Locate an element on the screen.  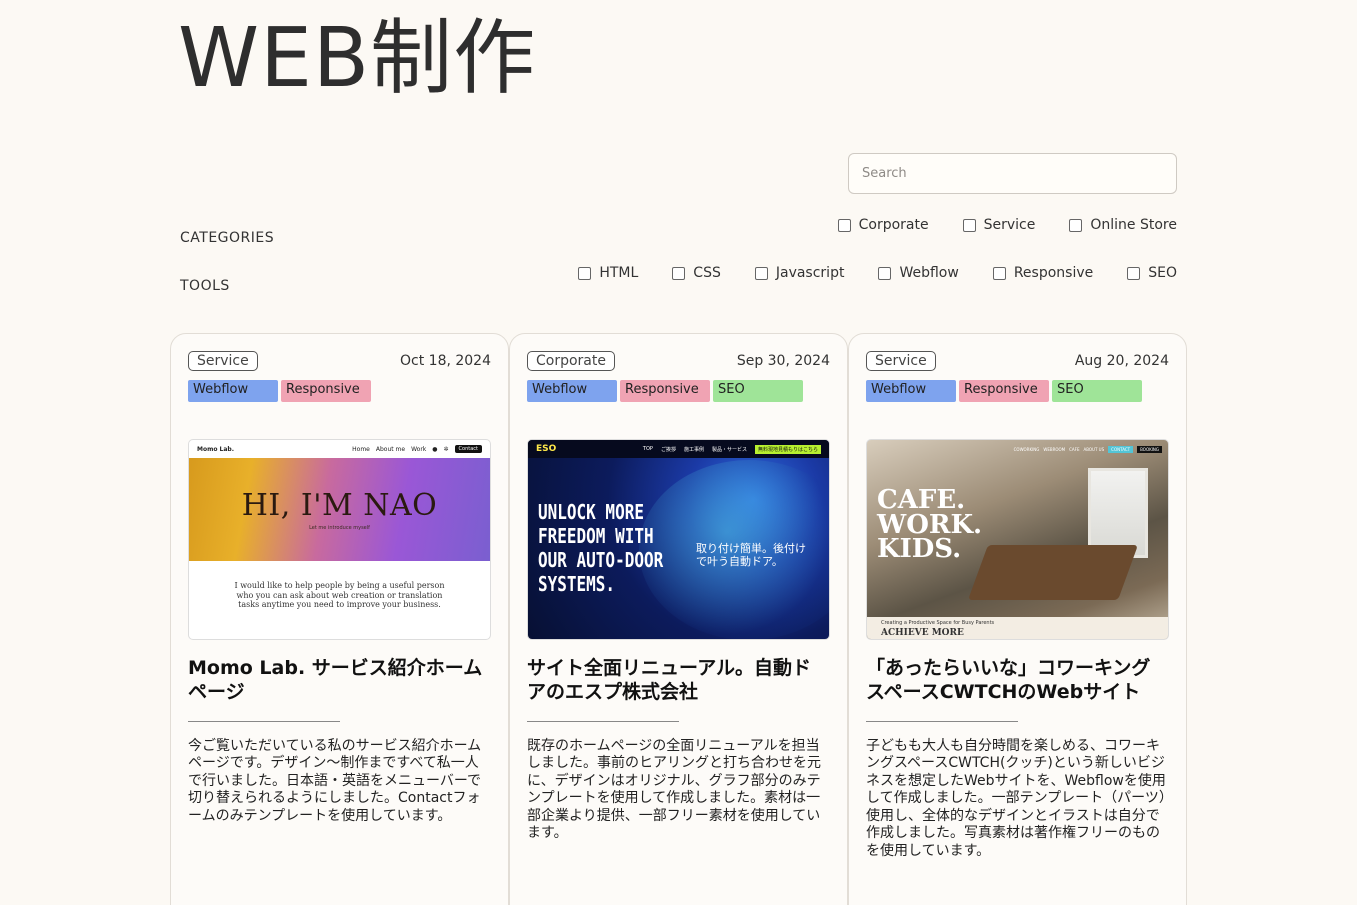
thumb-headline: HI, I'M NAO is located at coordinates (339, 505).